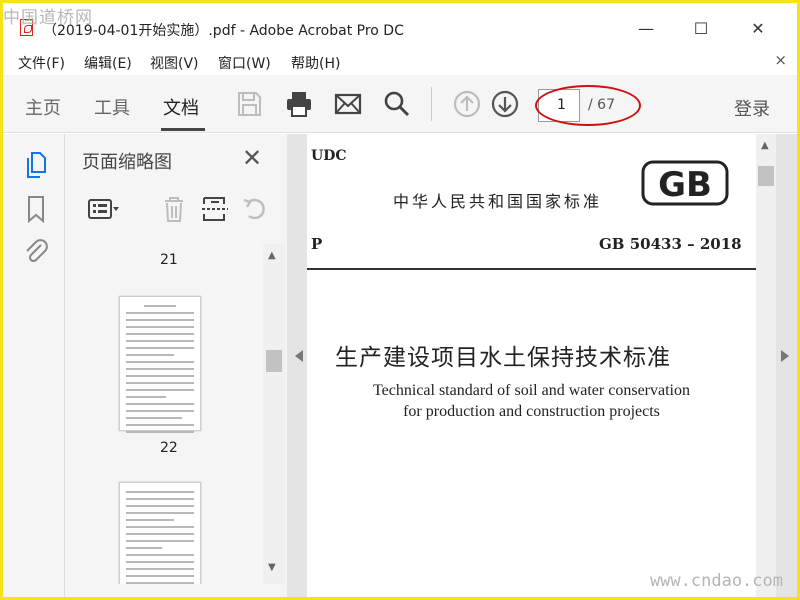 Image resolution: width=800 pixels, height=600 pixels. What do you see at coordinates (36, 165) in the screenshot?
I see `page-thumbnails-icon` at bounding box center [36, 165].